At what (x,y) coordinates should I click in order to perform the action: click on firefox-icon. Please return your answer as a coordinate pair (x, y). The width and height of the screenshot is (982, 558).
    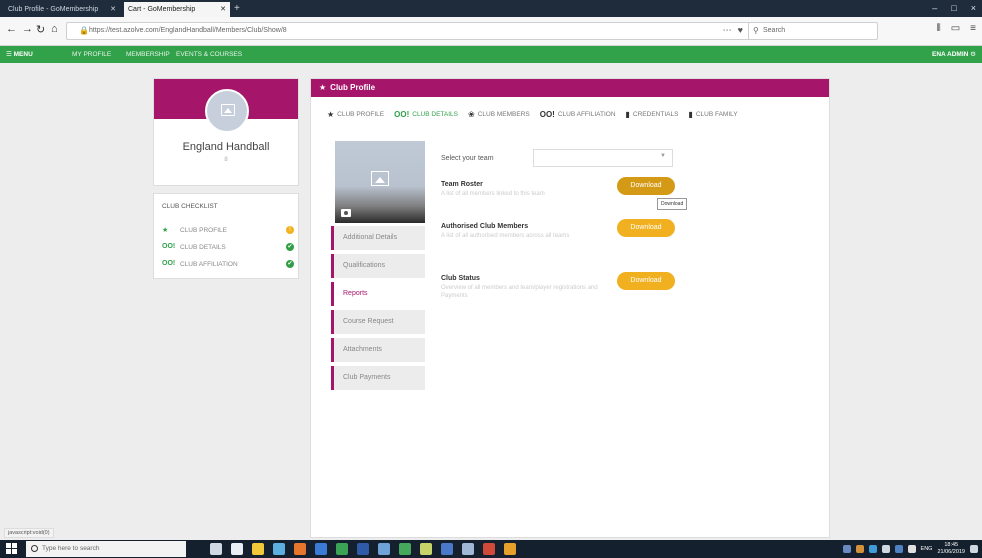
    Looking at the image, I should click on (300, 549).